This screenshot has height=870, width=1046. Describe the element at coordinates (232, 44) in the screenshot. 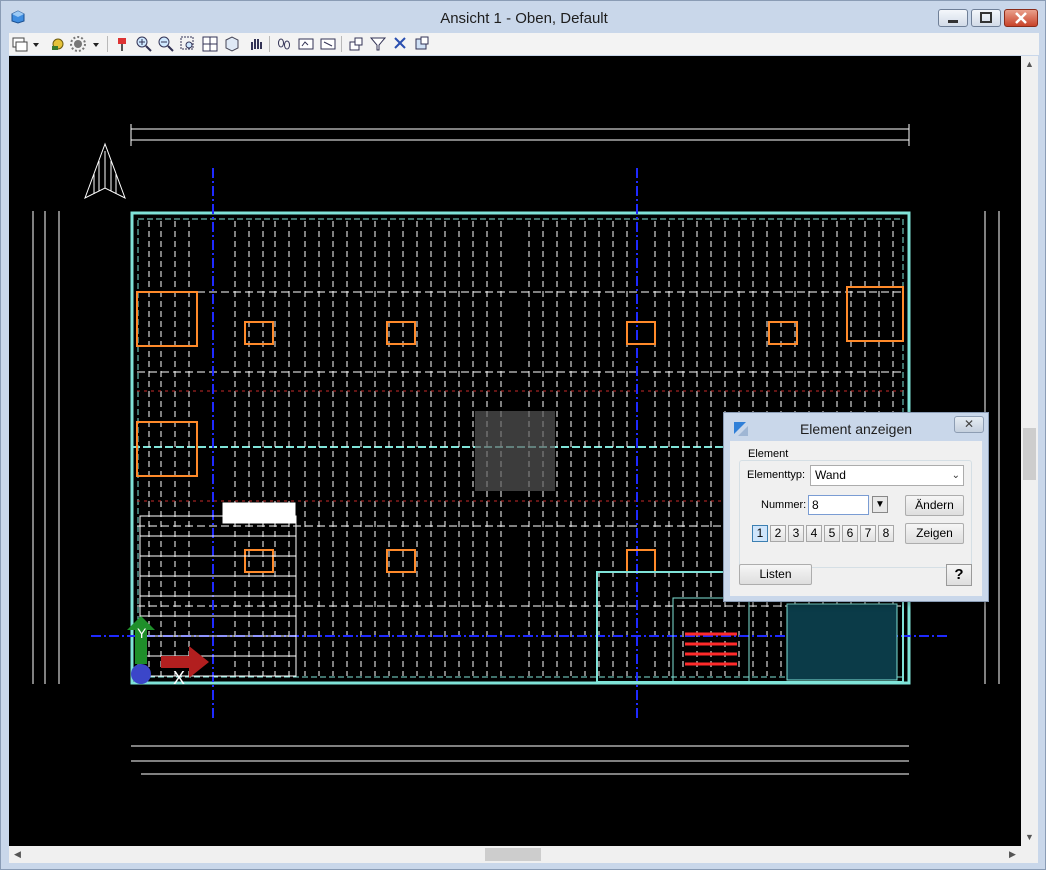

I see `cube-view-icon` at that location.